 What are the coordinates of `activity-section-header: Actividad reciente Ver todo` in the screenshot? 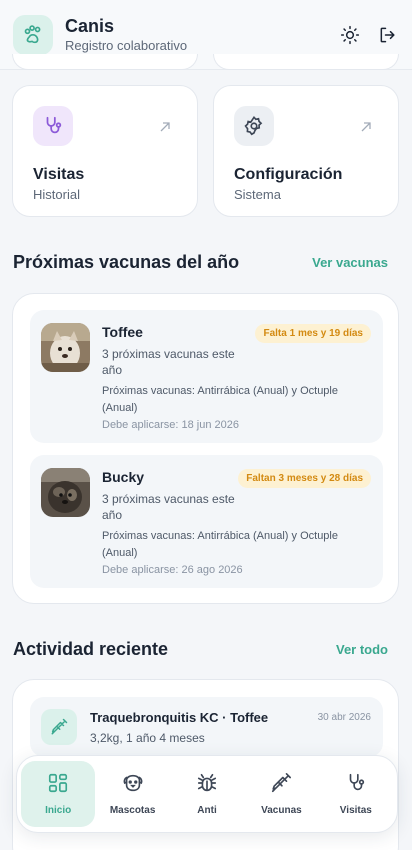 It's located at (200, 649).